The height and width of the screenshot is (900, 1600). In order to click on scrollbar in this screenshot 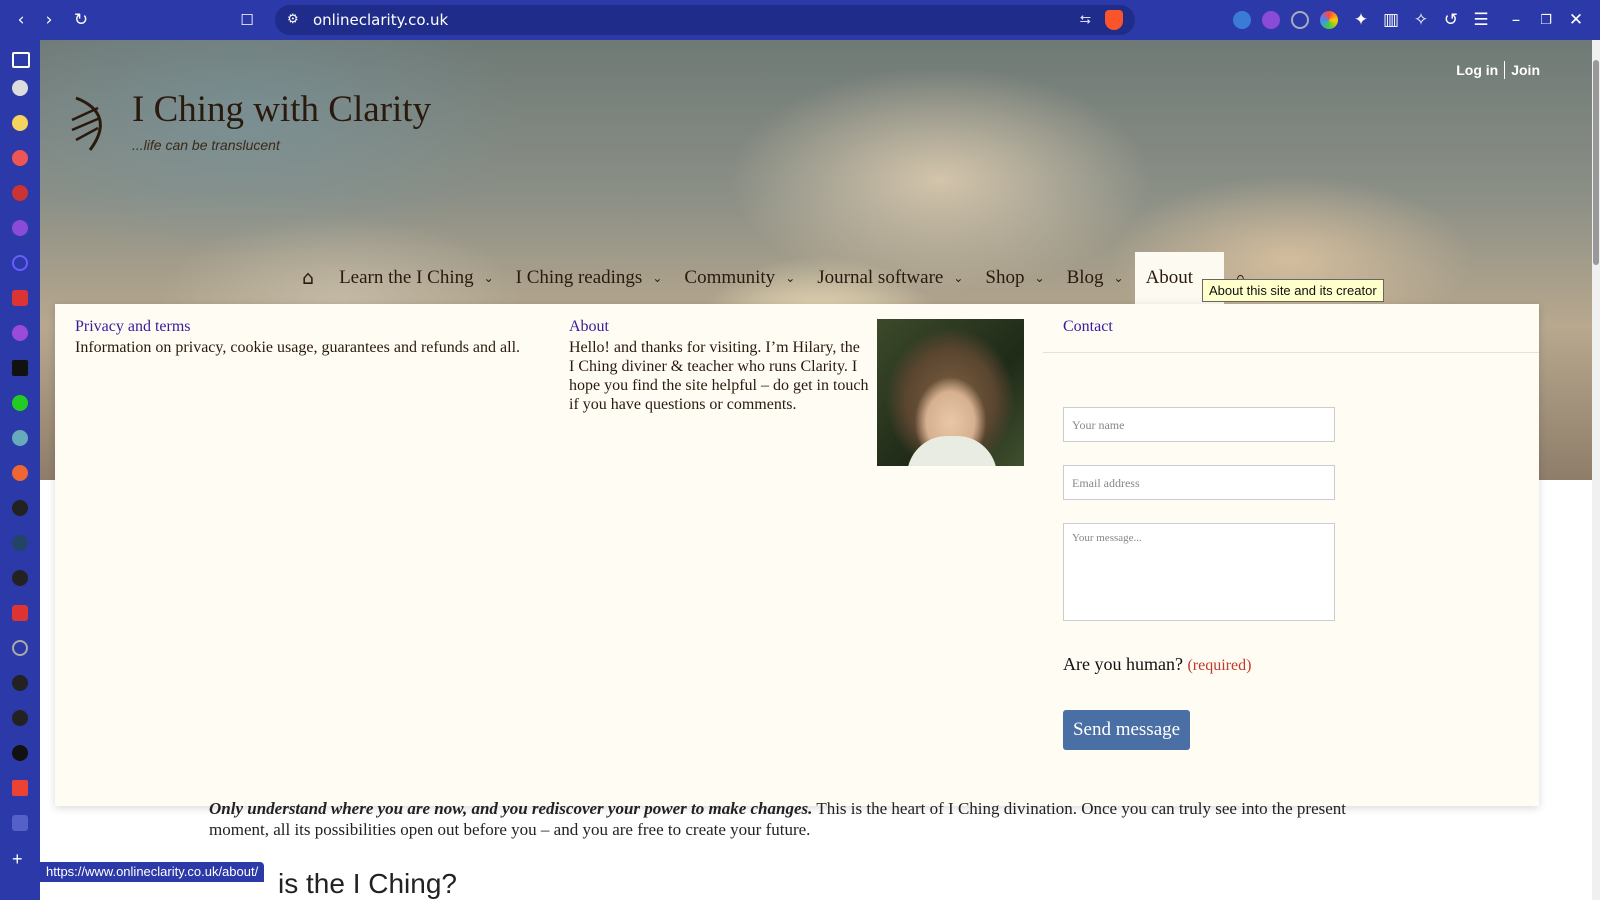, I will do `click(1596, 470)`.